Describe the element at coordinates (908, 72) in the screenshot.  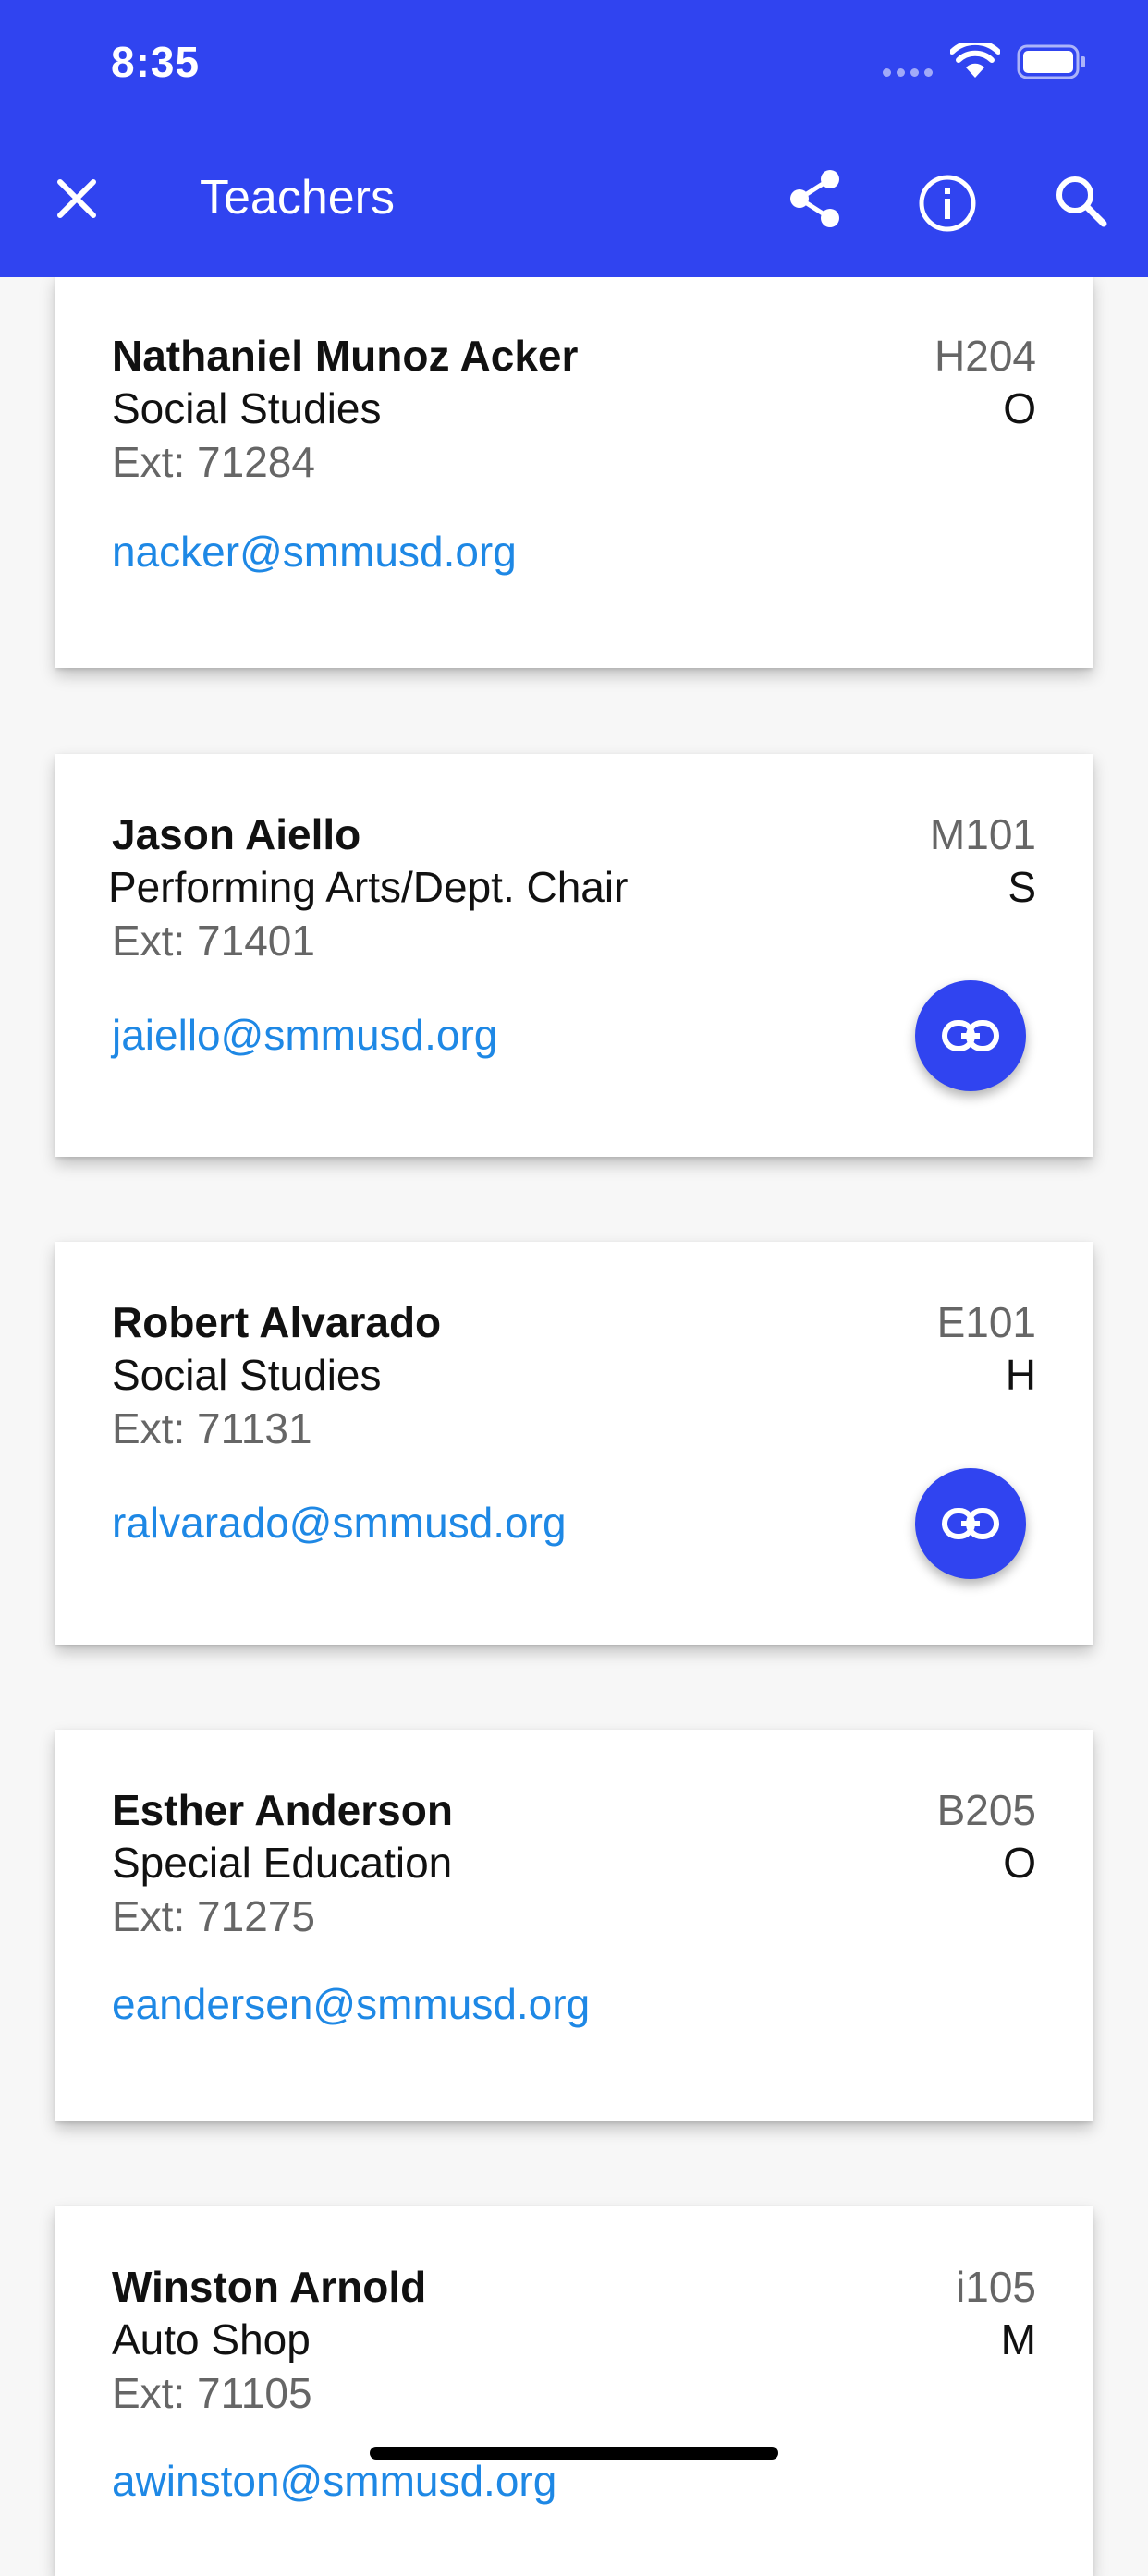
I see `cellular-signal-icon` at that location.